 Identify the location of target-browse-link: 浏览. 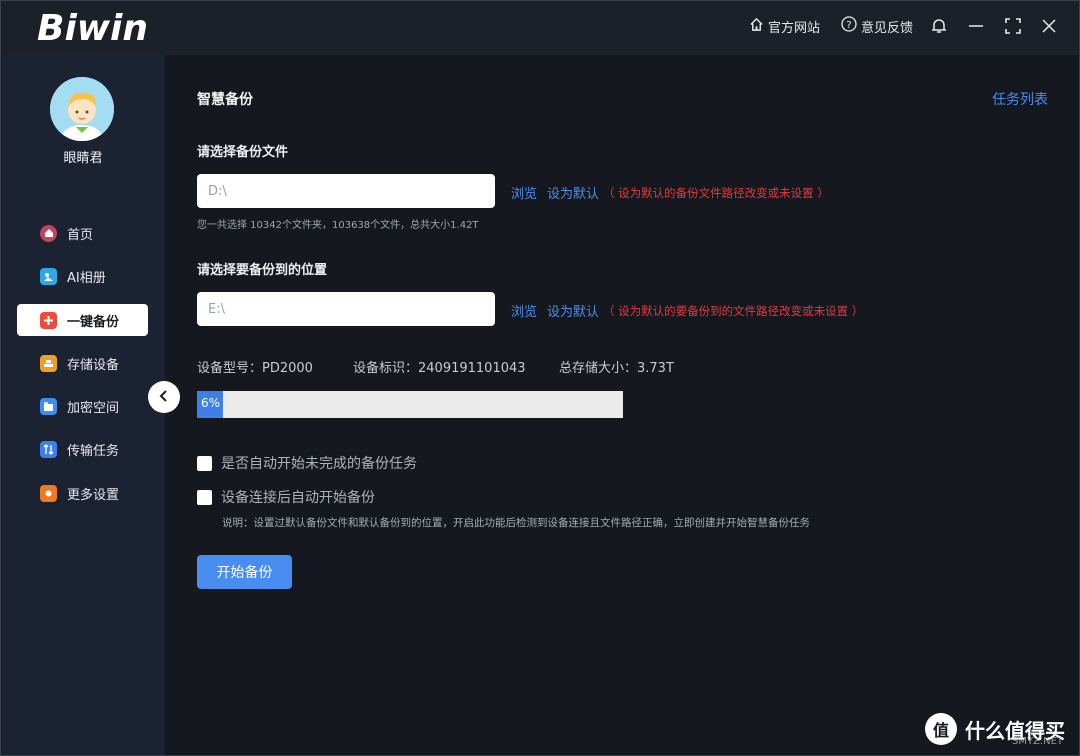
(524, 310).